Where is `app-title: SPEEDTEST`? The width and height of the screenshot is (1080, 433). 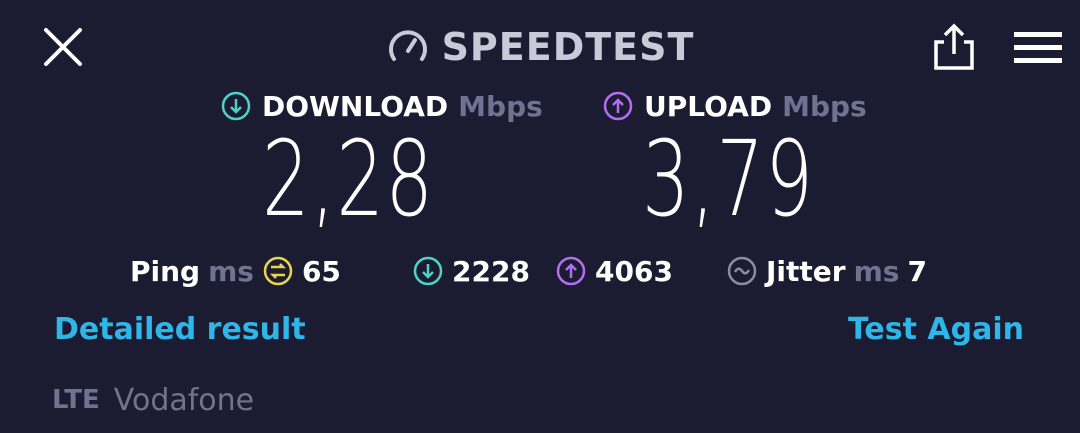 app-title: SPEEDTEST is located at coordinates (568, 47).